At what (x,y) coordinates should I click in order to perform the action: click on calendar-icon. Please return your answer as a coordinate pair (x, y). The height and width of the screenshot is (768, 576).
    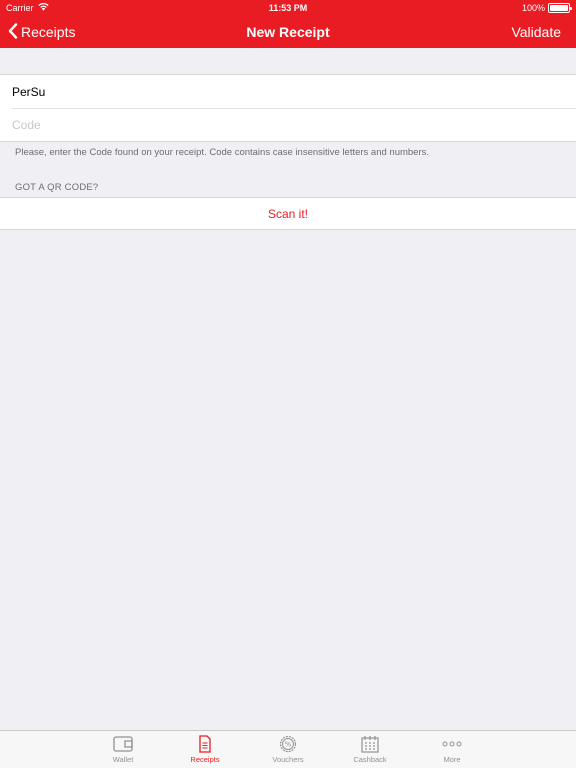
    Looking at the image, I should click on (370, 745).